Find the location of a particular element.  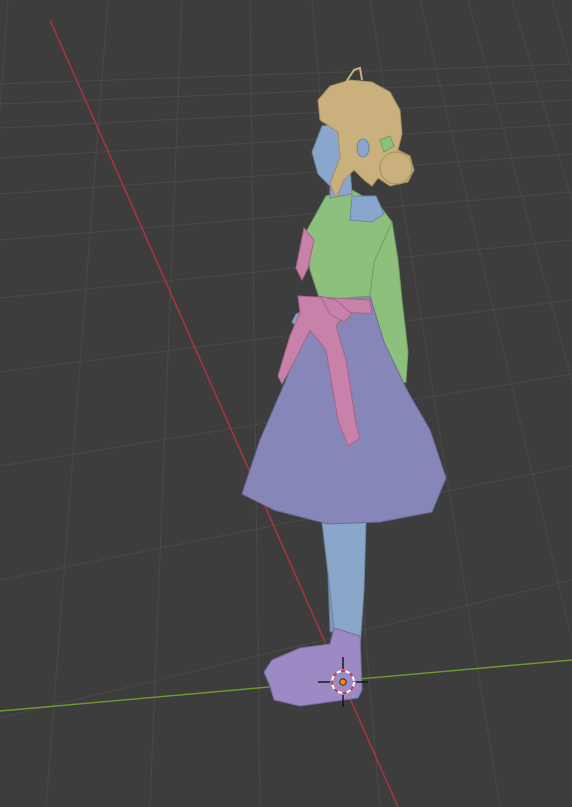

ear is located at coordinates (363, 148).